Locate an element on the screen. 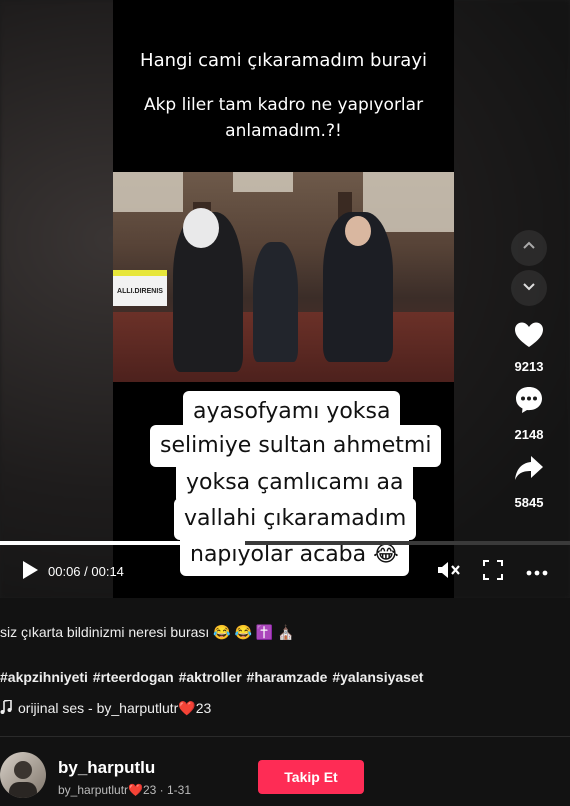 The width and height of the screenshot is (570, 806). chevron-up-icon is located at coordinates (529, 248).